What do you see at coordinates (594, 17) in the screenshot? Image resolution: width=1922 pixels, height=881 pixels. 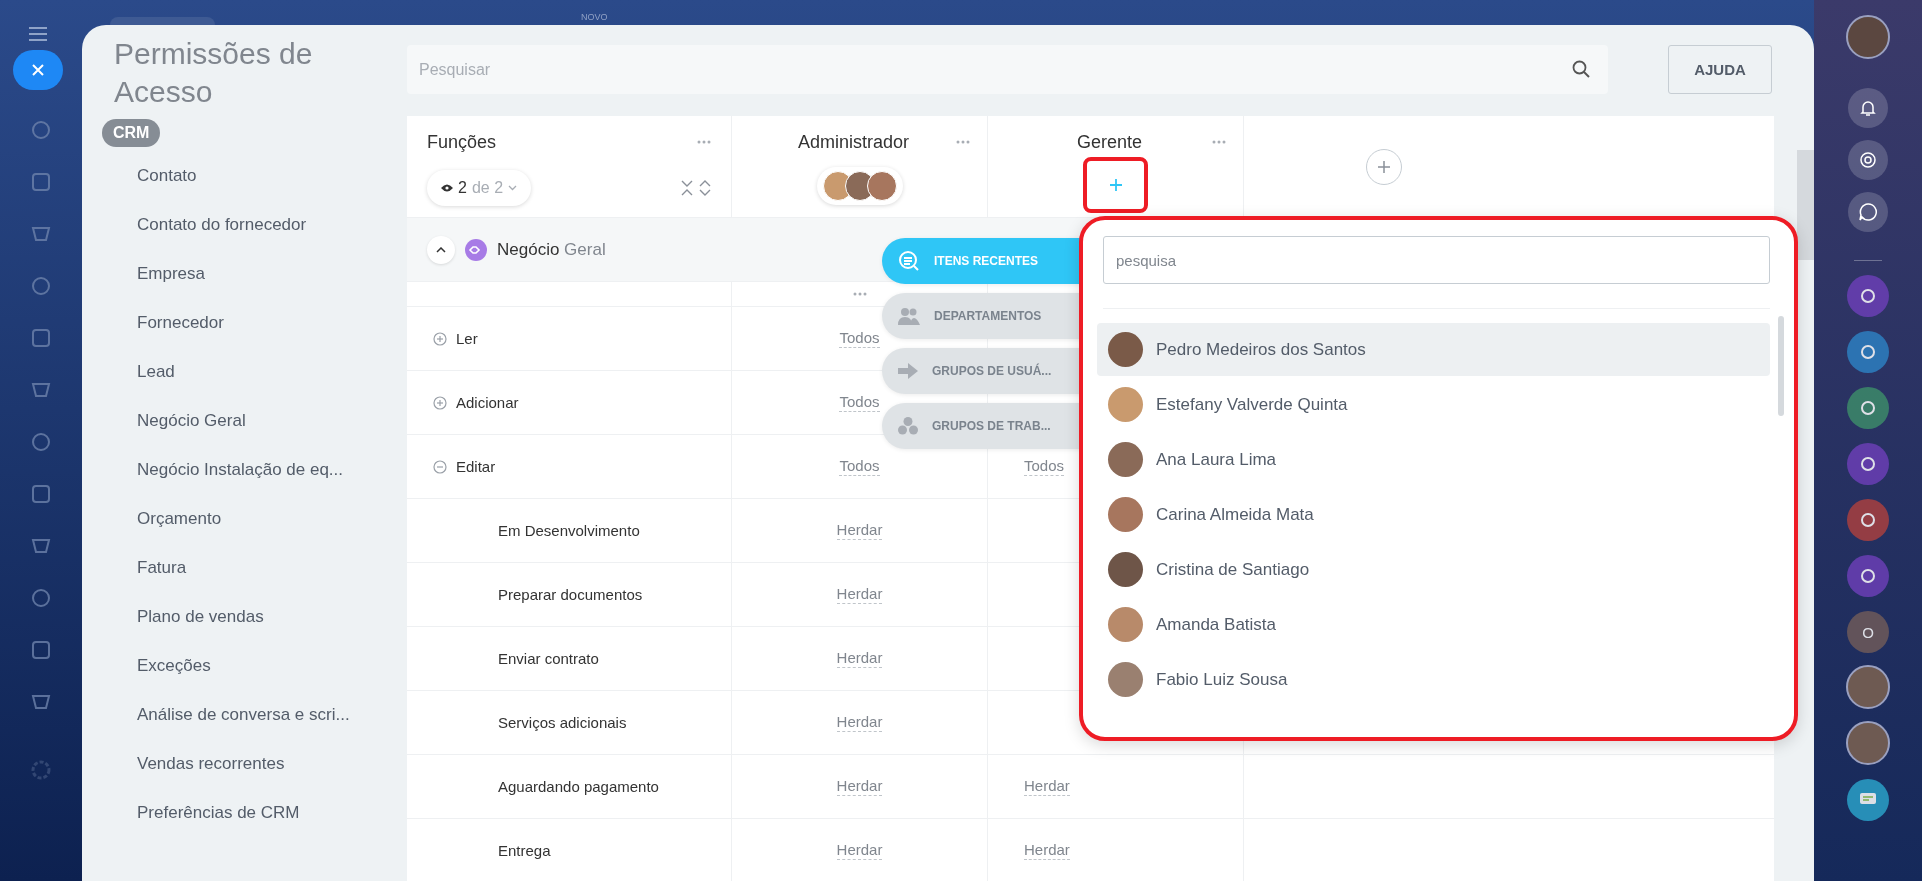 I see `new-label: NOVO` at bounding box center [594, 17].